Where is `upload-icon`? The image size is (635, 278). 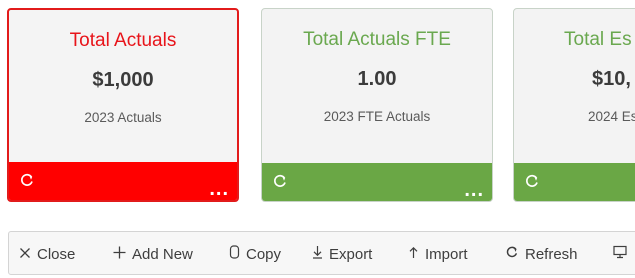
upload-icon is located at coordinates (416, 254).